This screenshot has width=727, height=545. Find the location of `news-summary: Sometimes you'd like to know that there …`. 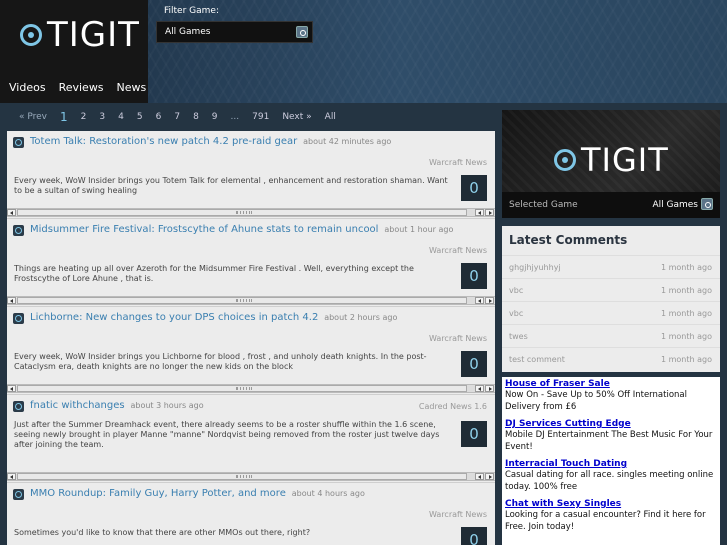

news-summary: Sometimes you'd like to know that there … is located at coordinates (162, 532).